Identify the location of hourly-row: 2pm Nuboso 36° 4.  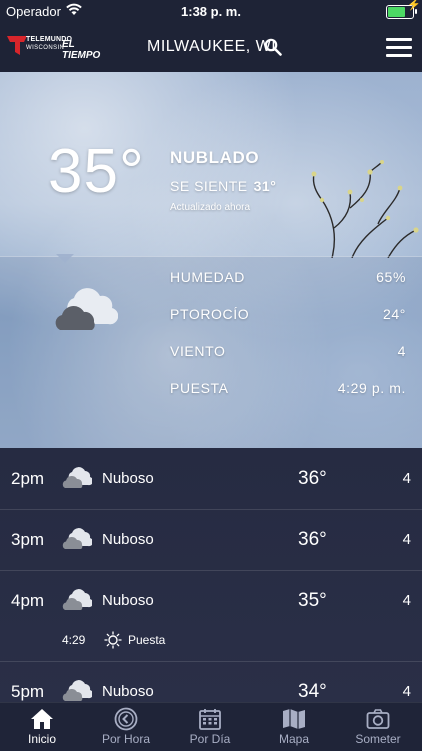
(211, 479).